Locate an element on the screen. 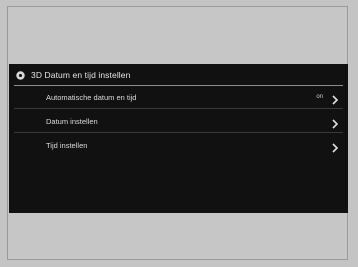  menu-item-automatic-date-time: Automatische datum en tijd on is located at coordinates (178, 97).